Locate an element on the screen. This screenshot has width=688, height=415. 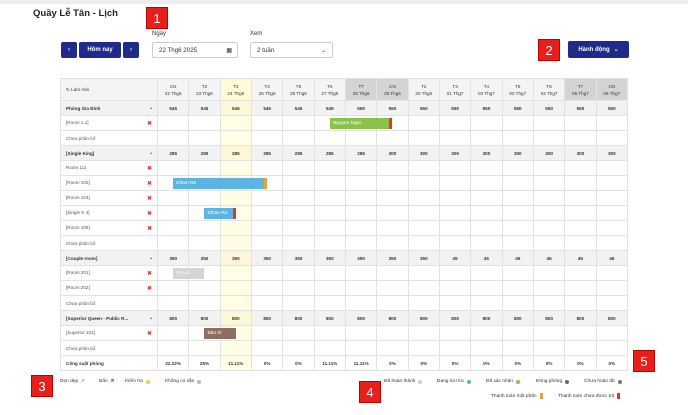
room-type-row: [Couple room] • is located at coordinates (109, 258).